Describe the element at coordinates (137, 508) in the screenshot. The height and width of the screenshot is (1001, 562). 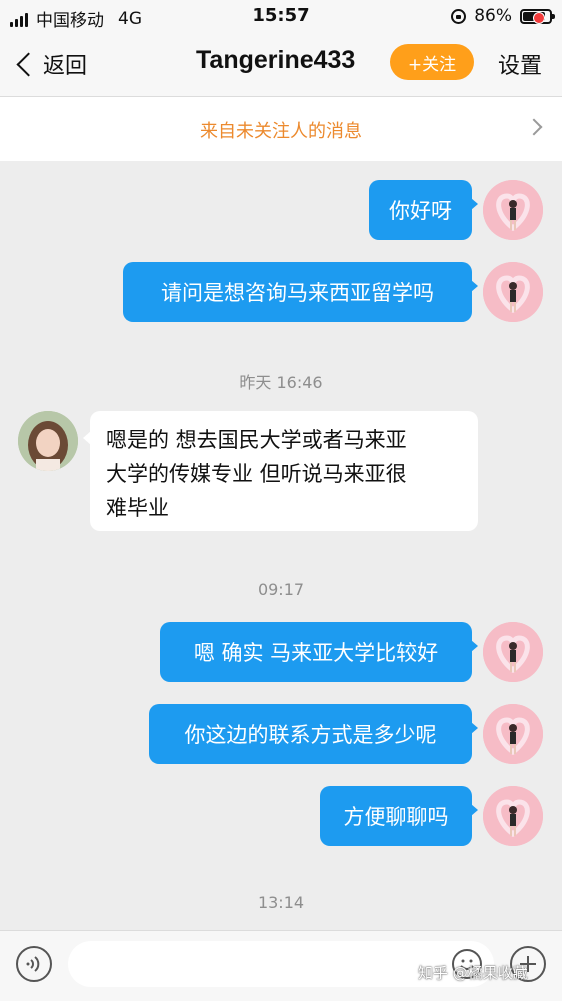
I see `message-text-line: 难毕业` at that location.